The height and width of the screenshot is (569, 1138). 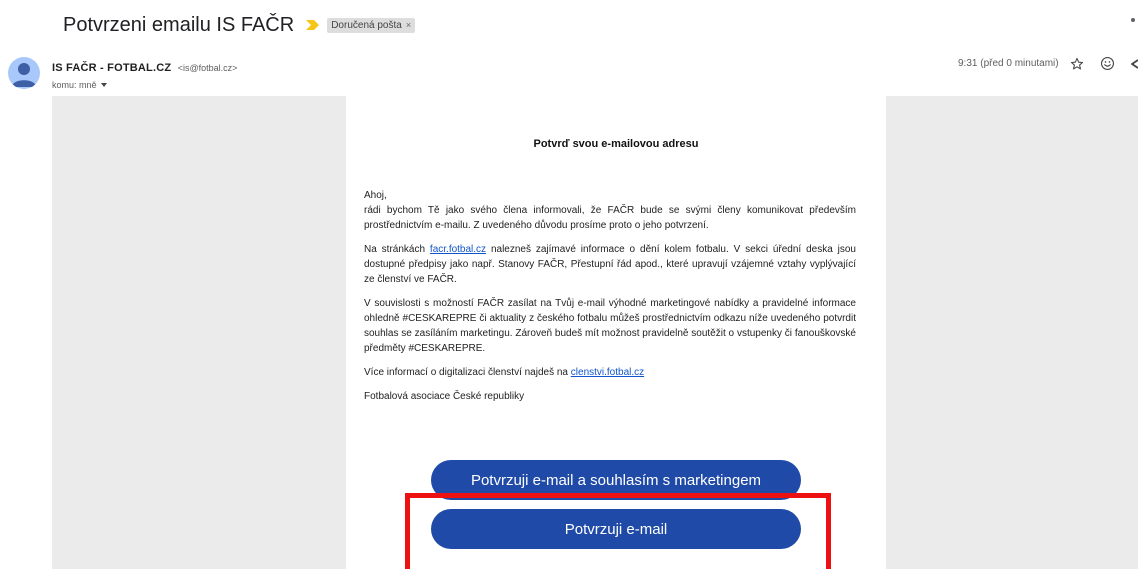 I want to click on email-subject: Potvrzeni emailu IS FAČR, so click(x=179, y=24).